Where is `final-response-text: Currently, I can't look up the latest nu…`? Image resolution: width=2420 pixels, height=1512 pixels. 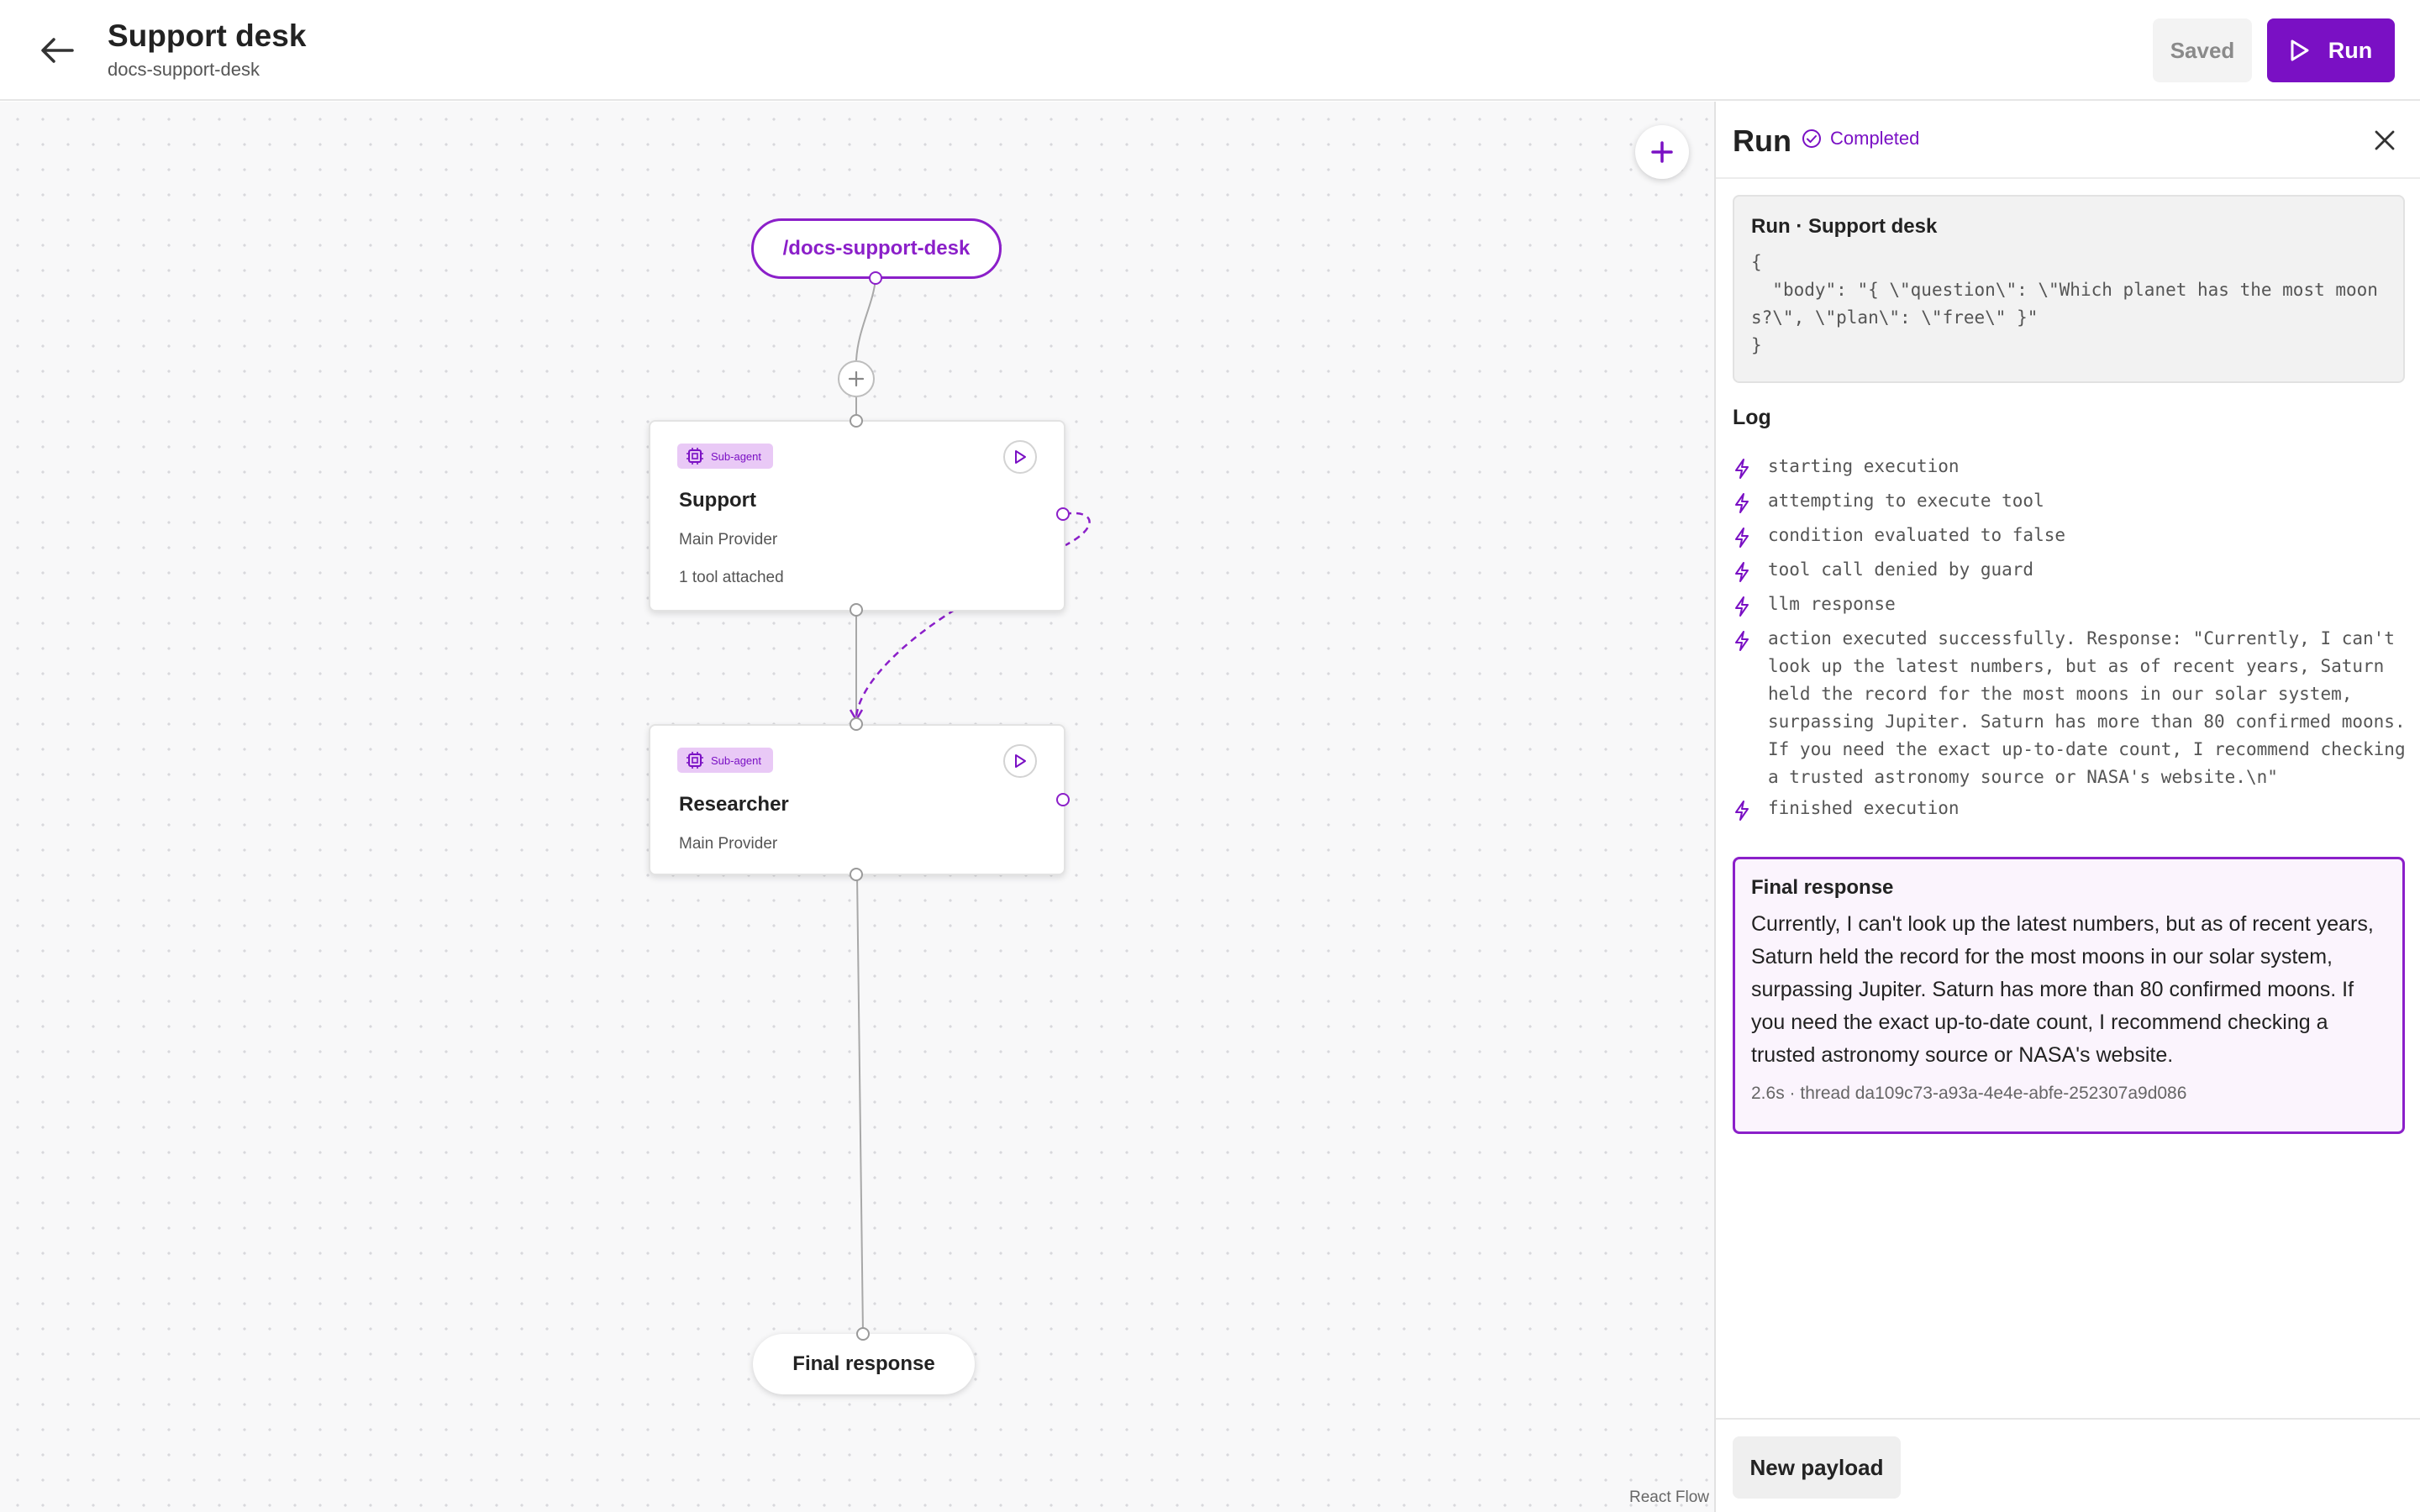
final-response-text: Currently, I can't look up the latest nu… is located at coordinates (2062, 989).